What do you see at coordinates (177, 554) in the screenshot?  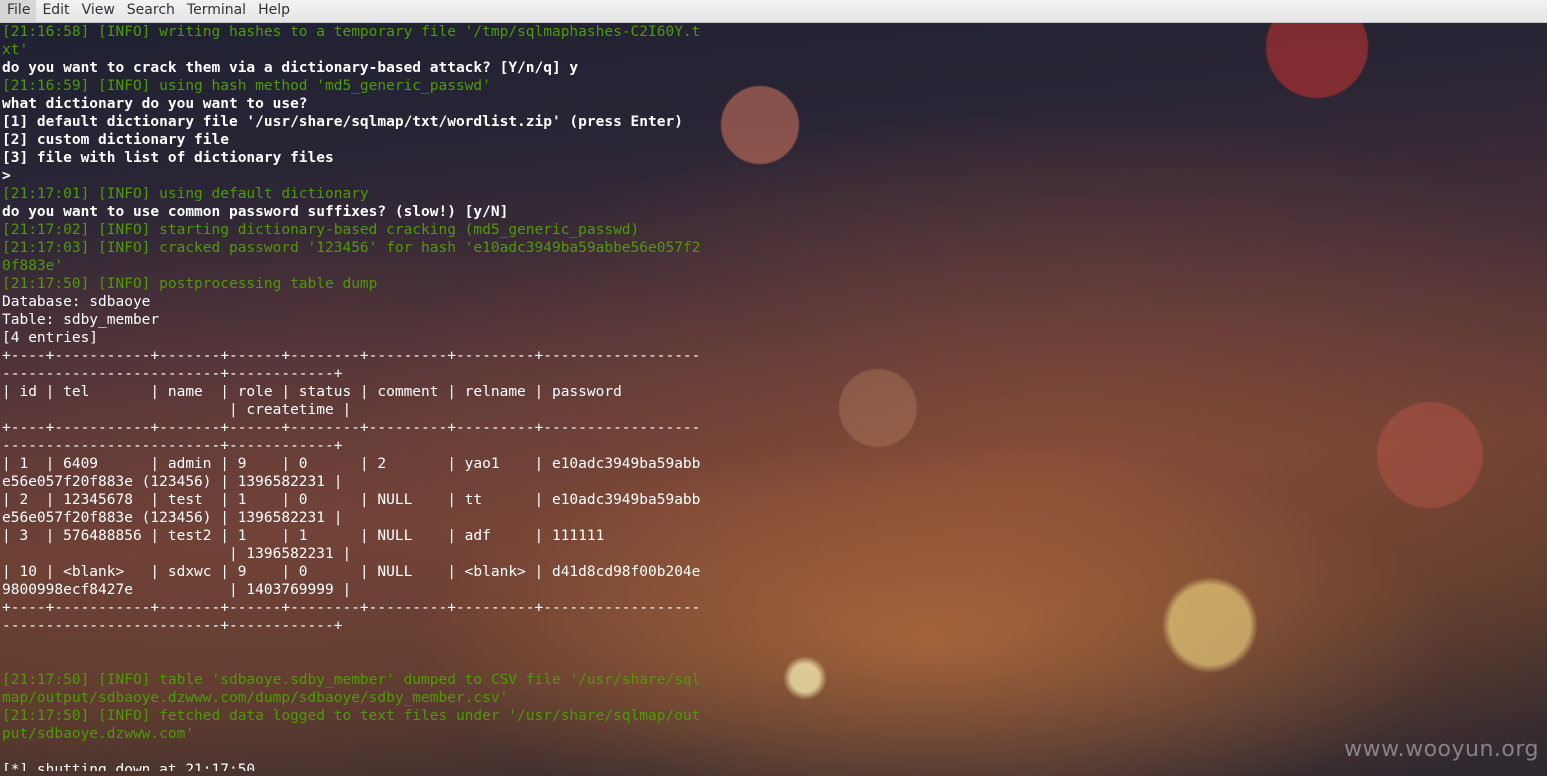 I see `terminal-line: | 1396582231 |` at bounding box center [177, 554].